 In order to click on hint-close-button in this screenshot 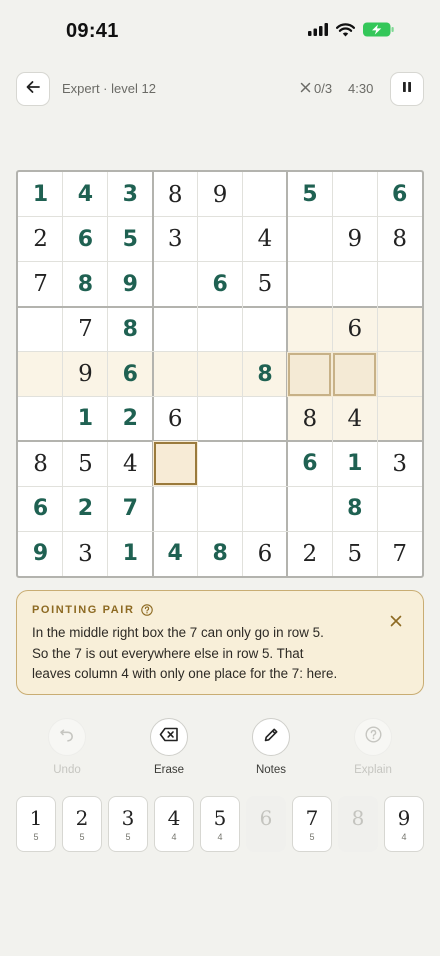, I will do `click(396, 623)`.